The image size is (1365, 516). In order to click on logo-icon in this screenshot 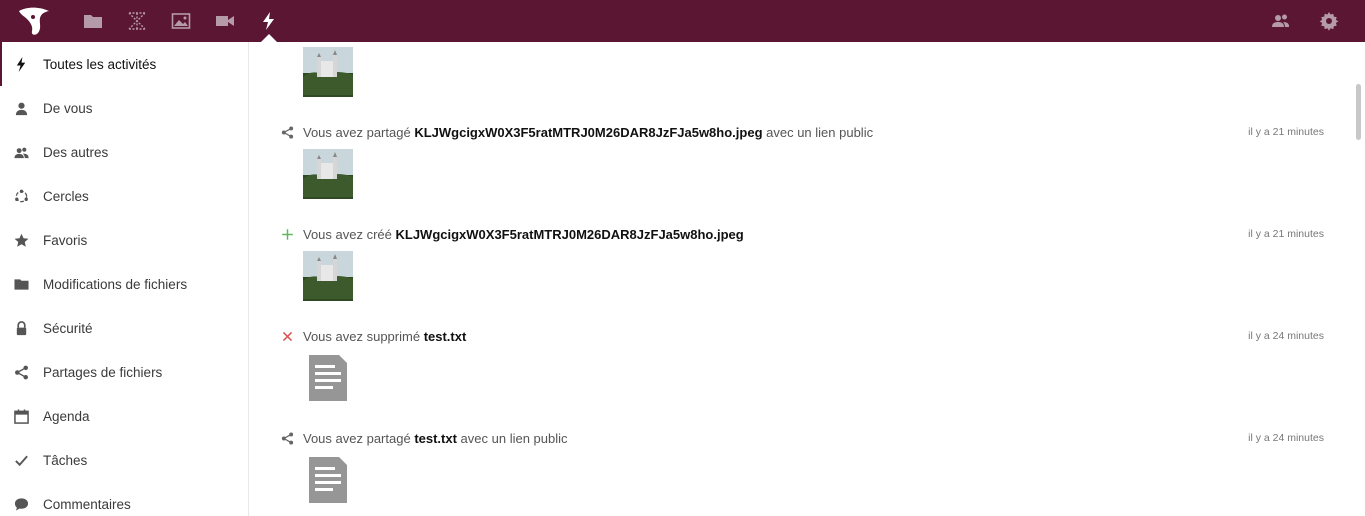, I will do `click(35, 21)`.